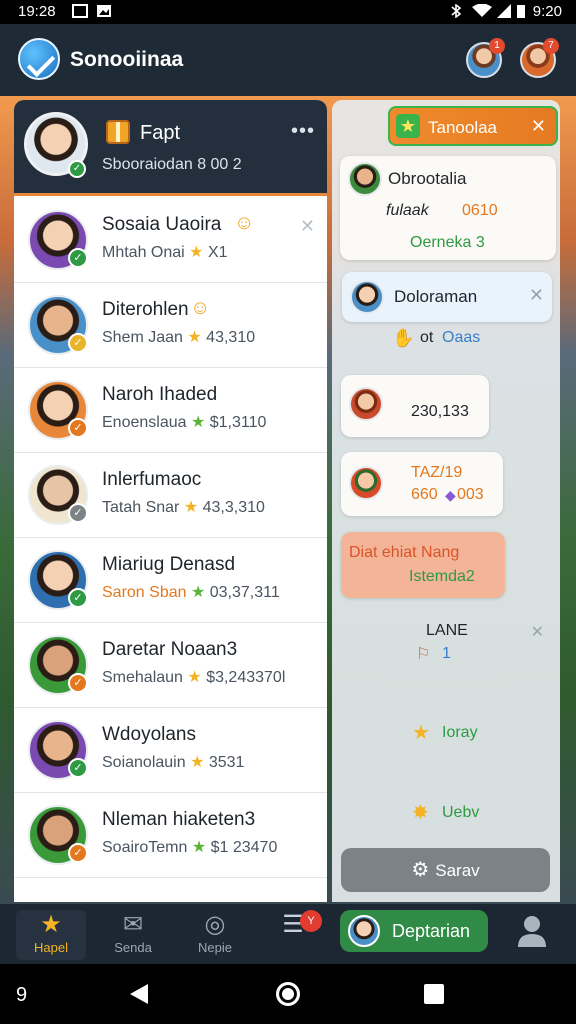 Image resolution: width=576 pixels, height=1024 pixels. Describe the element at coordinates (442, 576) in the screenshot. I see `chat-bubble-line: Istemda2` at that location.